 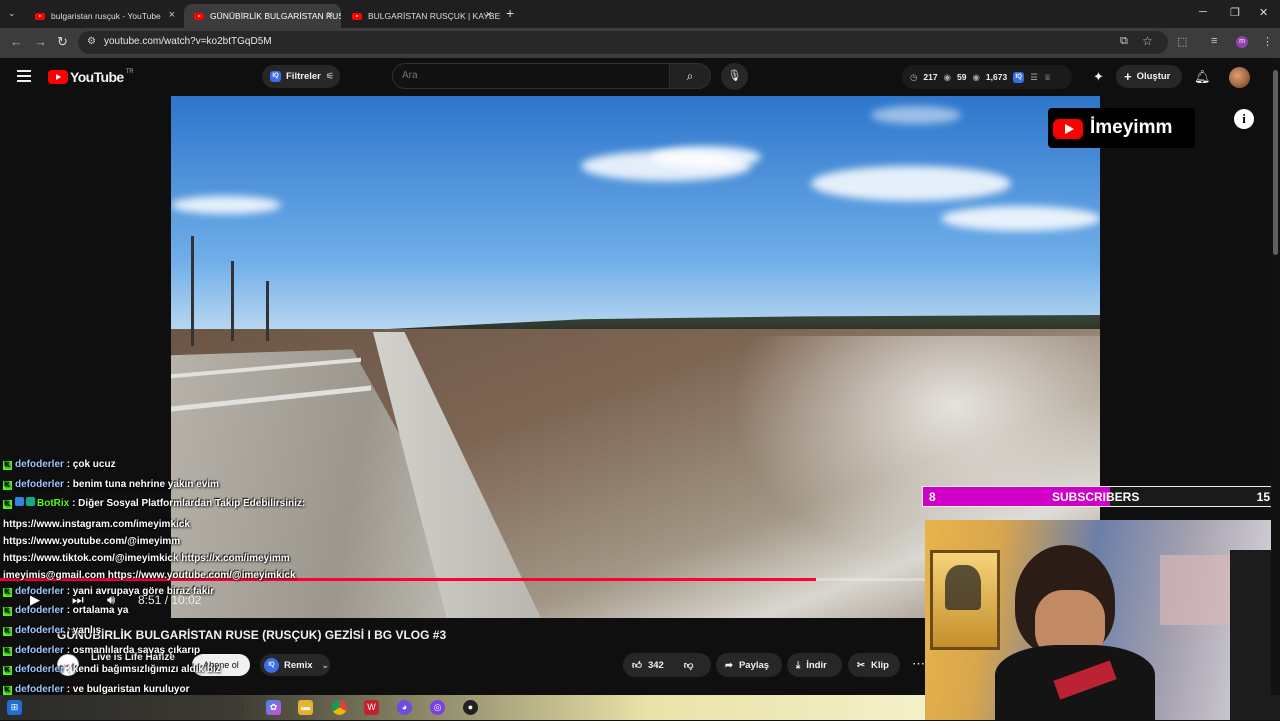 I want to click on menu-dots-icon: ⋮, so click(x=1267, y=41).